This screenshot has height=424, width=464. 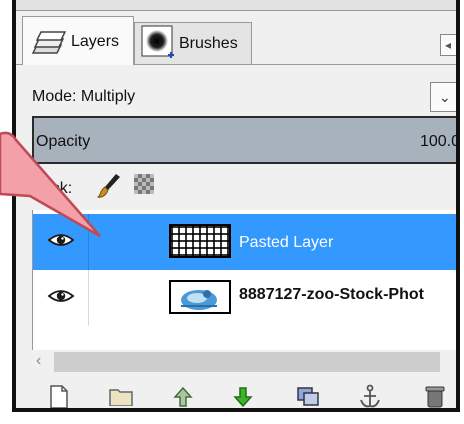 I want to click on mode-dropdown-button: ⌄, so click(x=443, y=97).